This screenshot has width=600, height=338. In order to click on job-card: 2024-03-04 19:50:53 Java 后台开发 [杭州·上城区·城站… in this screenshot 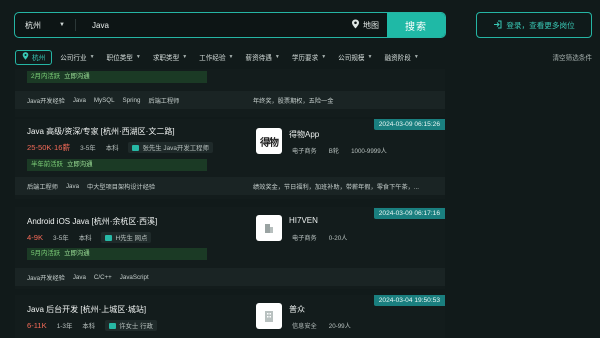, I will do `click(230, 316)`.